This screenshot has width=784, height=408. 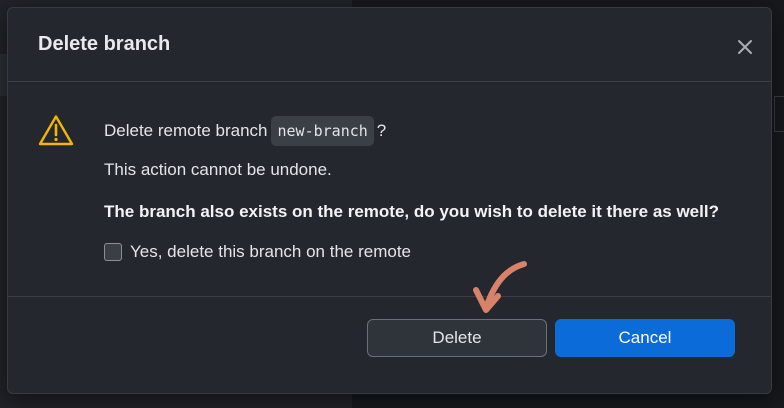 What do you see at coordinates (186, 130) in the screenshot?
I see `message-prefix: Delete remote branch` at bounding box center [186, 130].